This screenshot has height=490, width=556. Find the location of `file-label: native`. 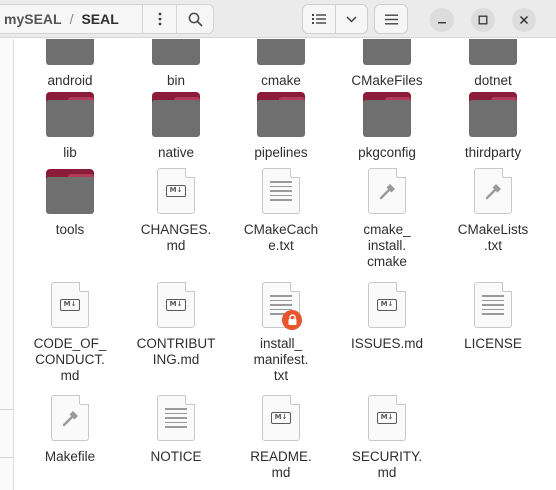

file-label: native is located at coordinates (176, 152).